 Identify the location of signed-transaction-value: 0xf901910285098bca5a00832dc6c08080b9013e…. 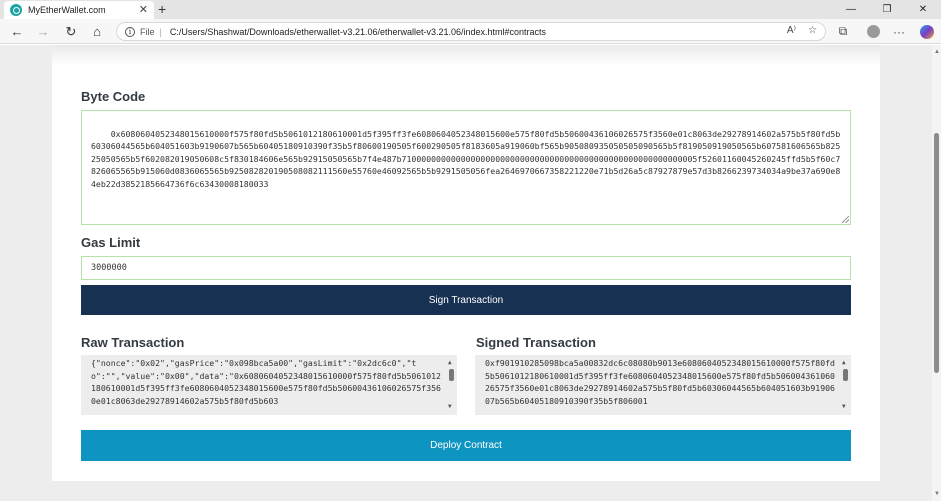
(660, 382).